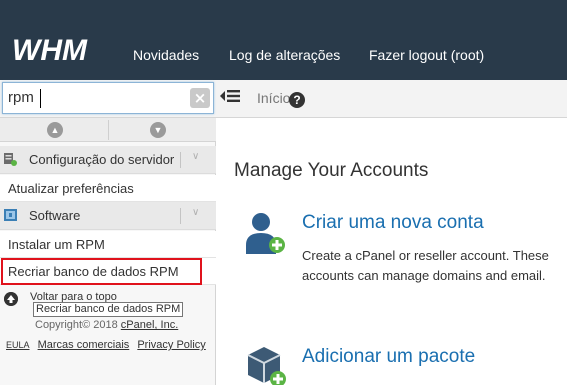 Image resolution: width=567 pixels, height=385 pixels. Describe the element at coordinates (388, 357) in the screenshot. I see `add-package-link: Adicionar um pacote` at that location.